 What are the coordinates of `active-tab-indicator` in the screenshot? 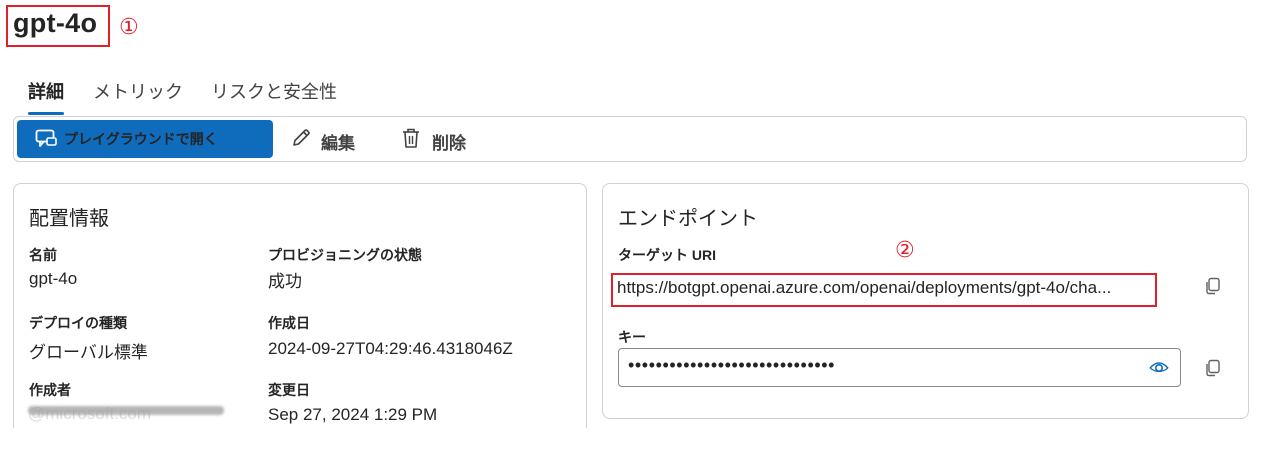 It's located at (46, 113).